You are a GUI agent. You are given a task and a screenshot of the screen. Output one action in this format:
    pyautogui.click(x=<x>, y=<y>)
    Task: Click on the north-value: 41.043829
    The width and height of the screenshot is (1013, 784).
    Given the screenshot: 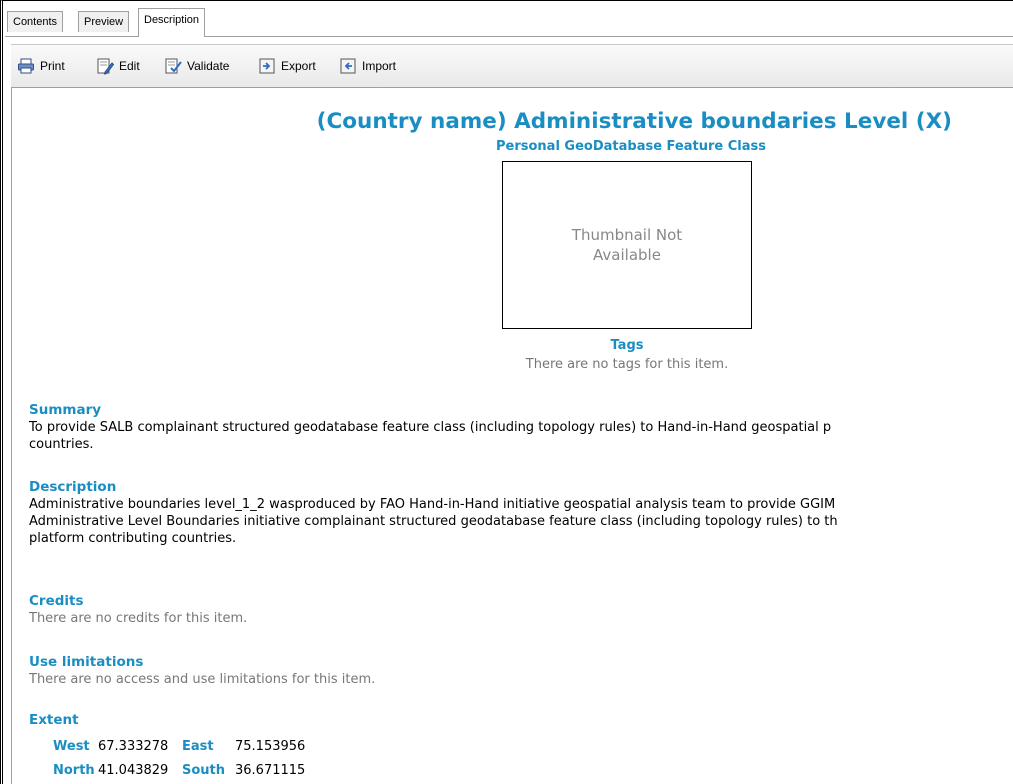 What is the action you would take?
    pyautogui.click(x=133, y=770)
    